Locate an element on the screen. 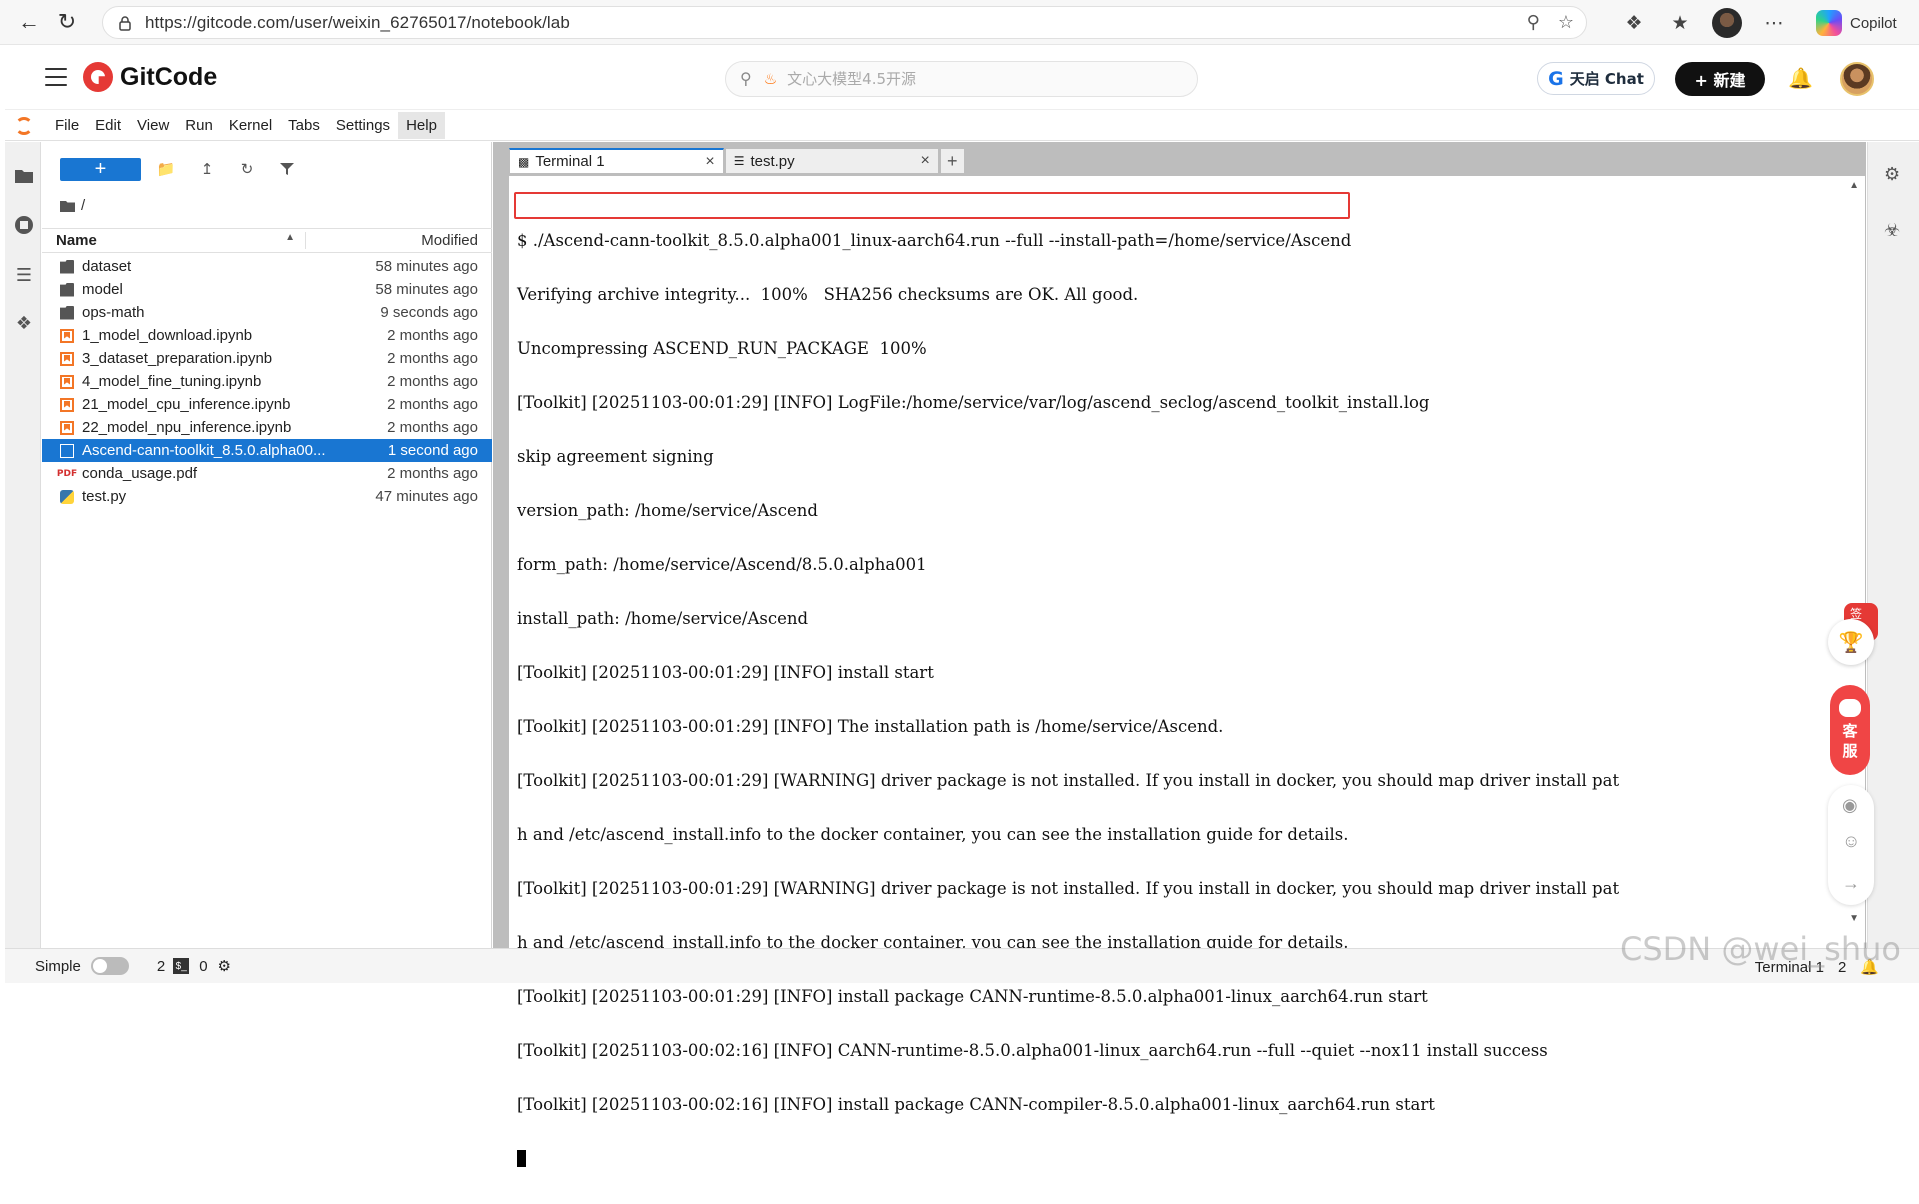 This screenshot has height=1204, width=1919. refresh-icon: ↻ is located at coordinates (247, 169).